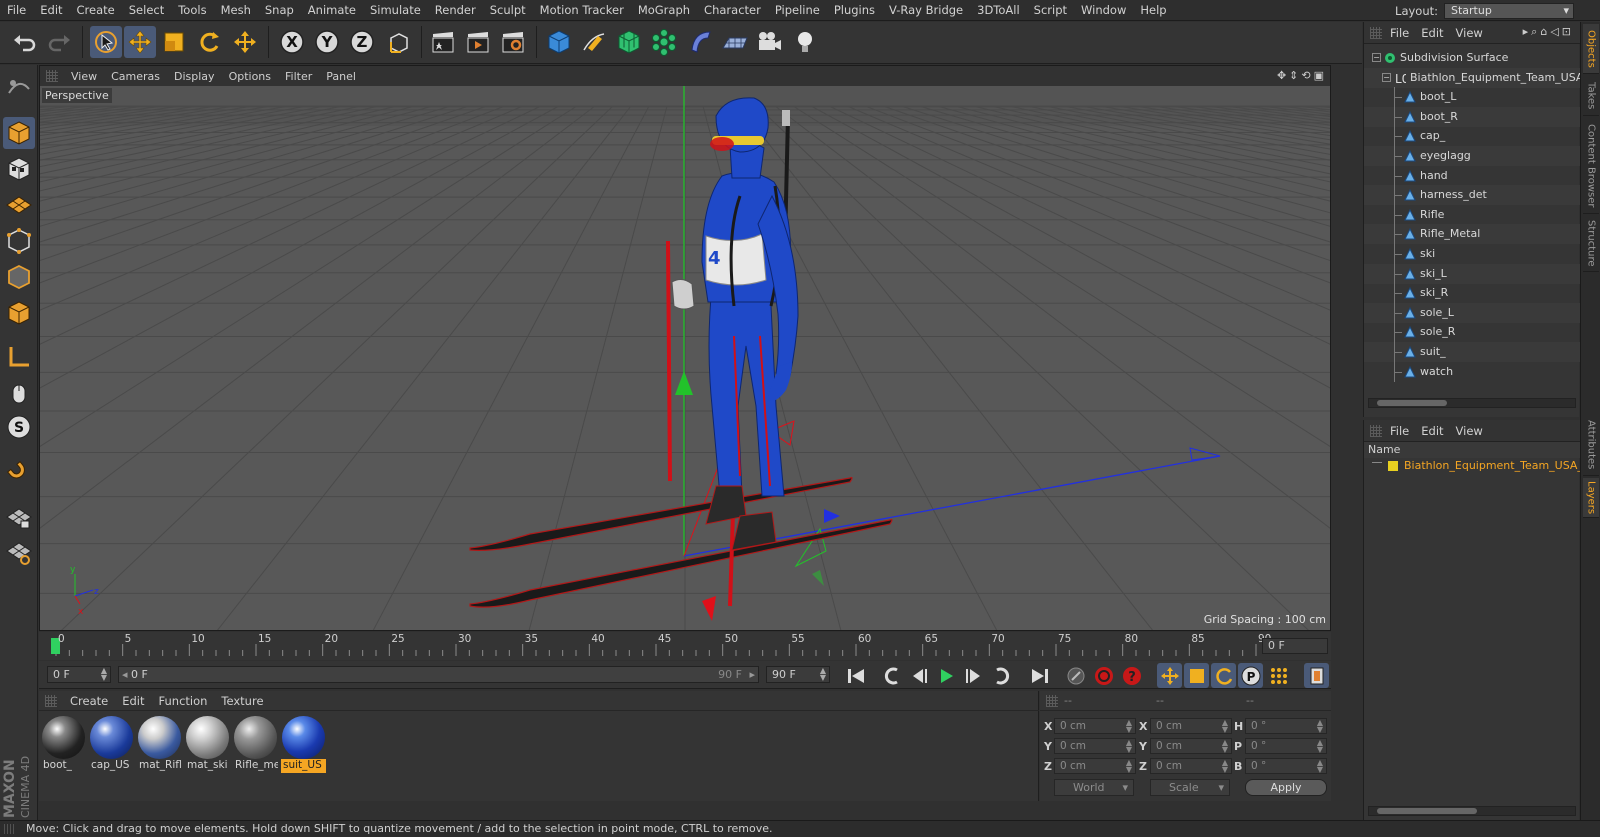 Image resolution: width=1600 pixels, height=837 pixels. What do you see at coordinates (209, 42) in the screenshot?
I see `rotate-tool-button` at bounding box center [209, 42].